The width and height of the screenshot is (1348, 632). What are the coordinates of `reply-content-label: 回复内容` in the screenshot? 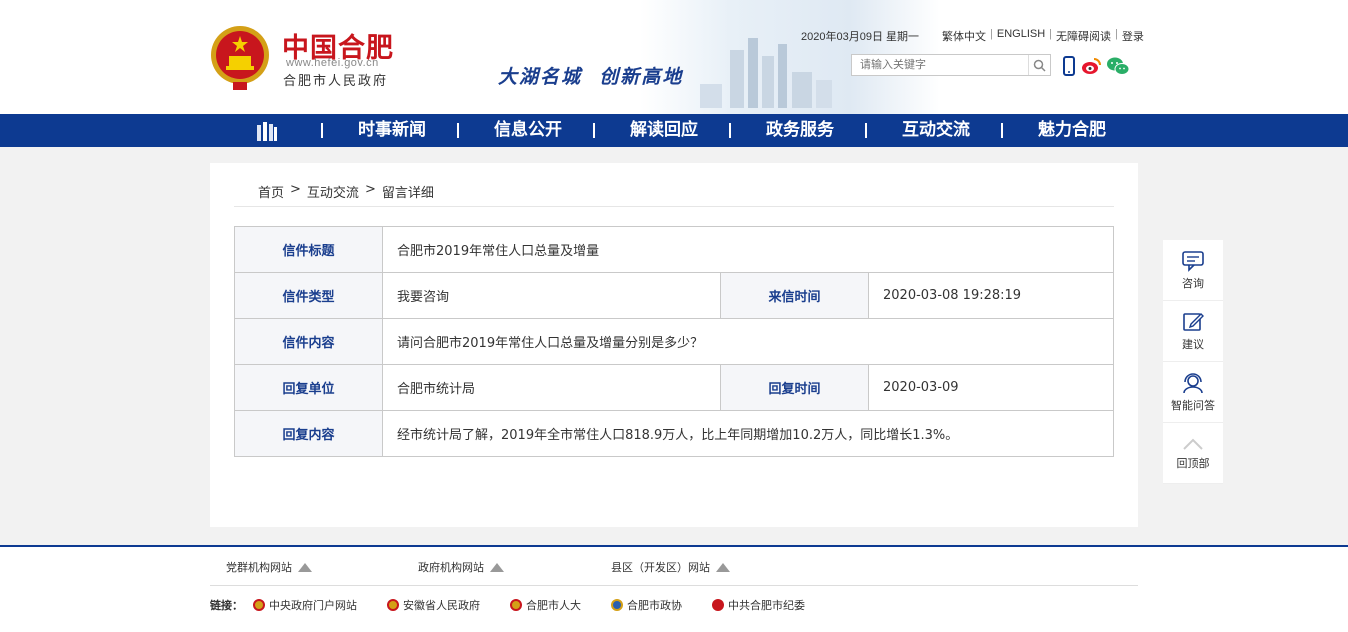 It's located at (308, 433).